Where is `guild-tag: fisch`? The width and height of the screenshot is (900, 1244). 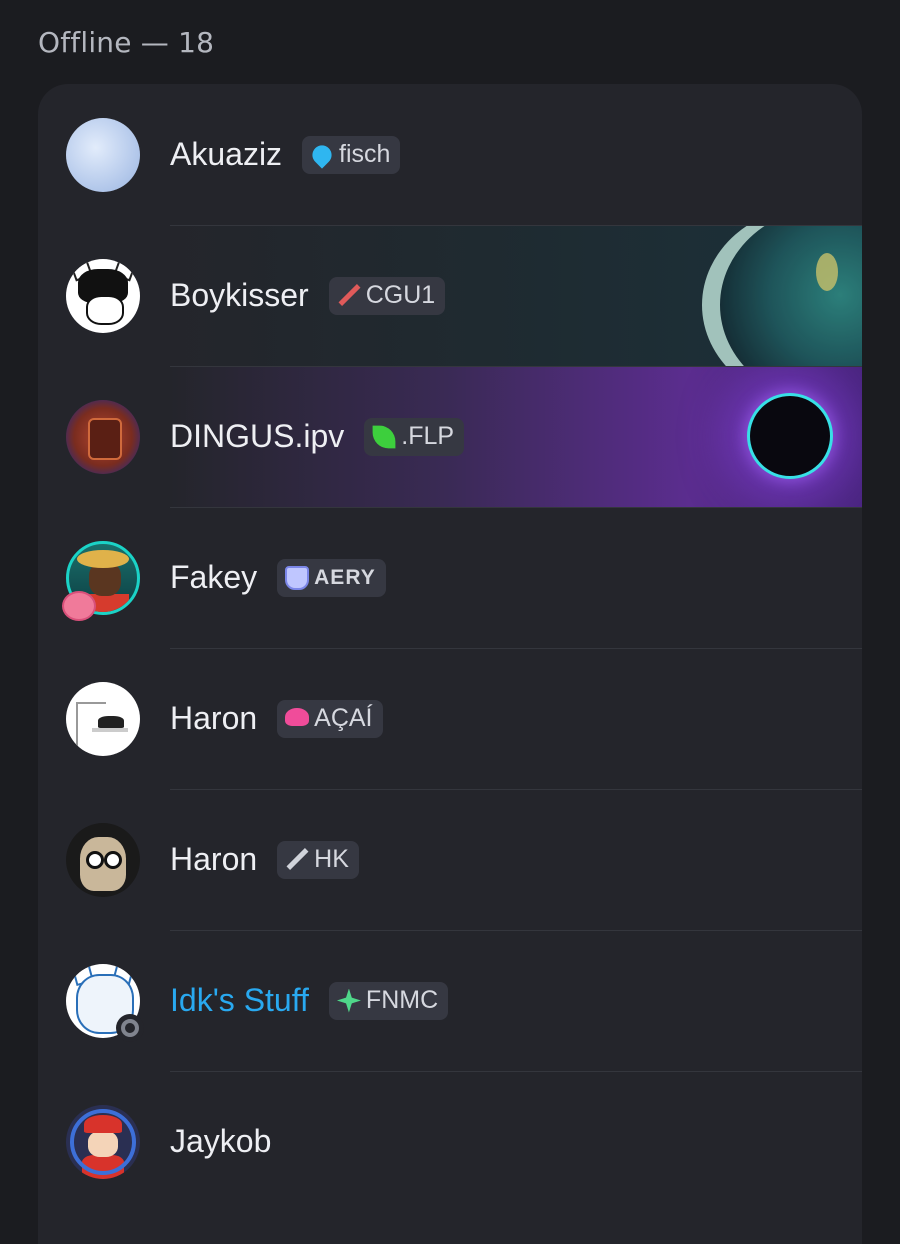 guild-tag: fisch is located at coordinates (351, 154).